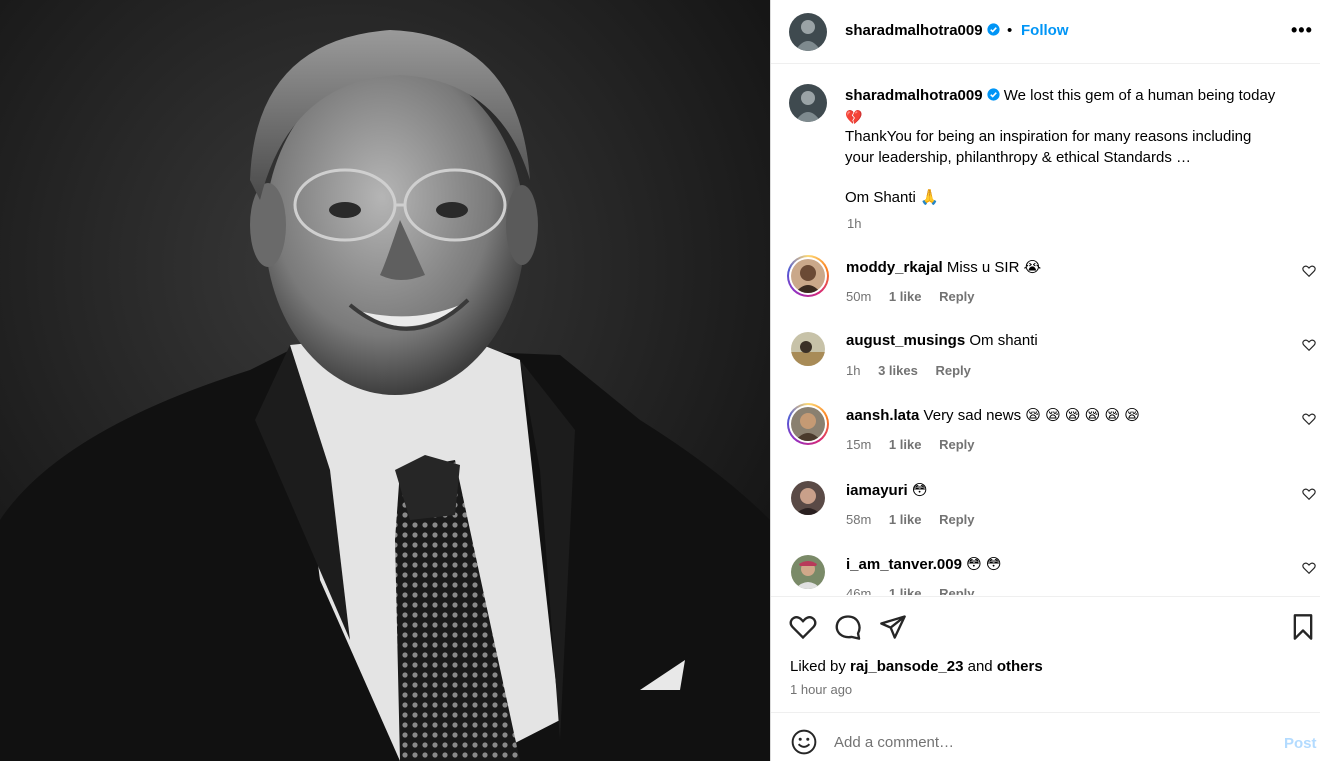 This screenshot has width=1320, height=761. What do you see at coordinates (892, 197) in the screenshot?
I see `caption-line-5: Om Shanti 🙏` at bounding box center [892, 197].